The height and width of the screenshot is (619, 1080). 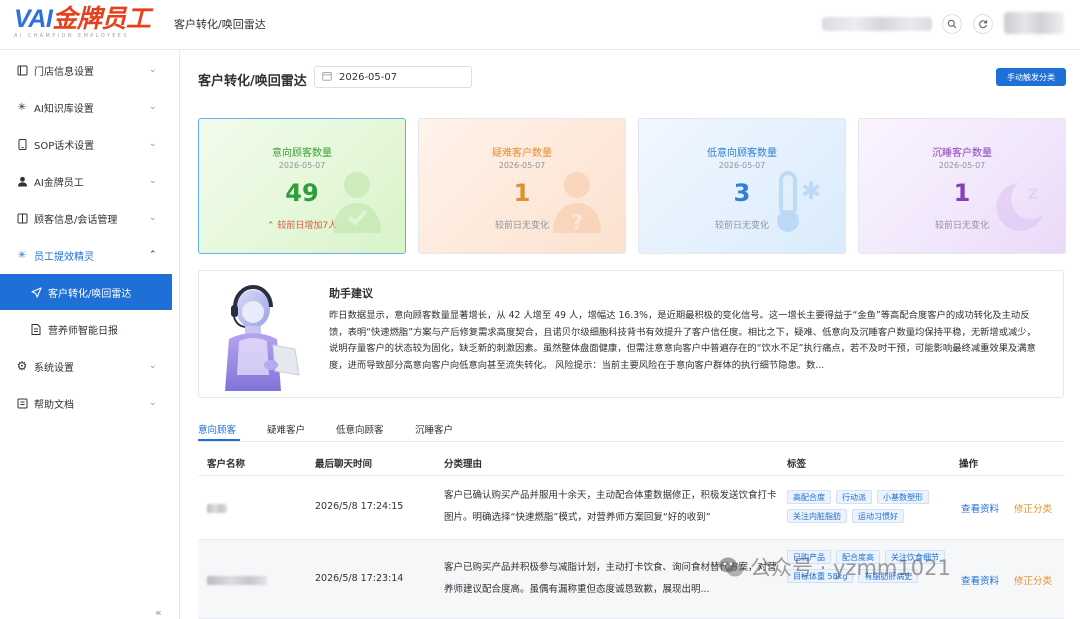 I want to click on sidebar-item-efficiency-sprite: ✳ 员工提效精灵 ⌃, so click(x=90, y=255).